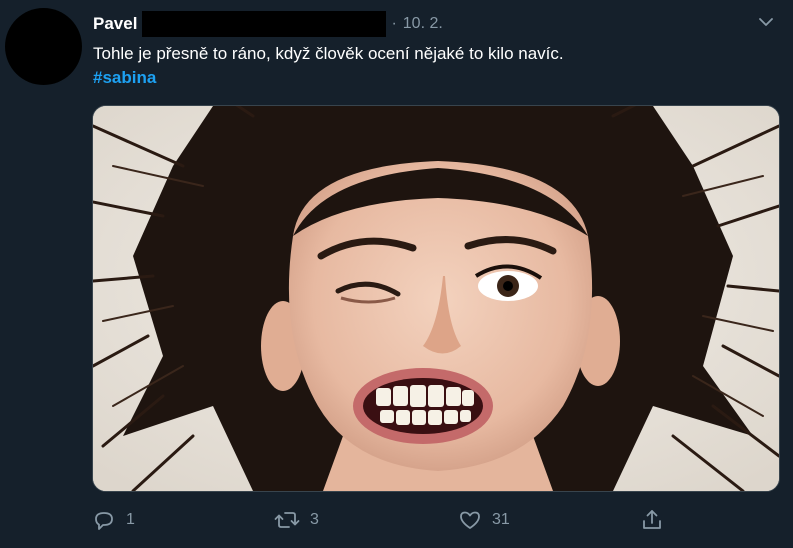 The width and height of the screenshot is (793, 548). I want to click on heart-icon, so click(470, 520).